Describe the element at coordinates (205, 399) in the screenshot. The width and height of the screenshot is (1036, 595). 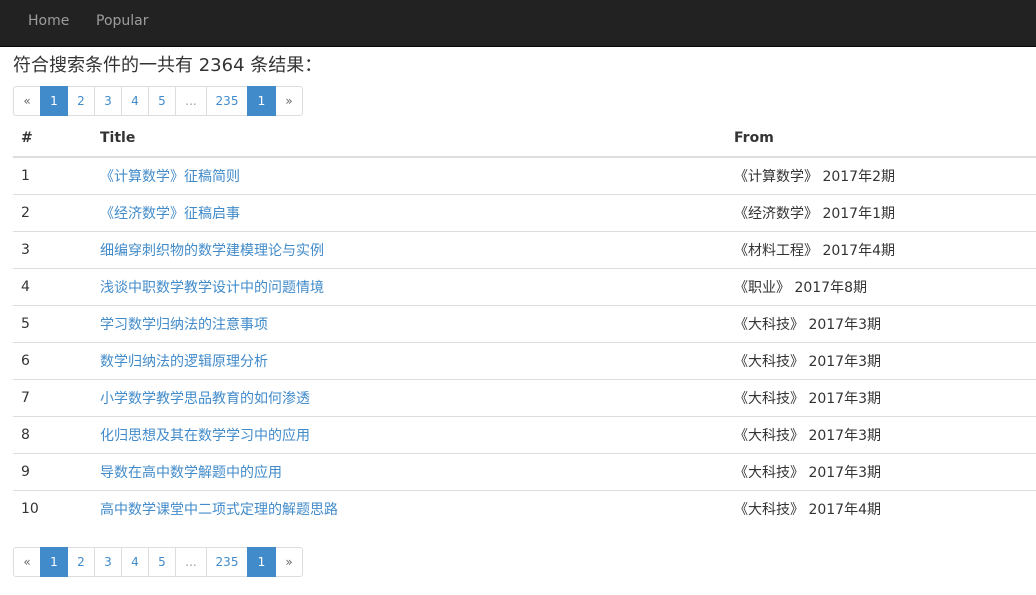
I see `row-title-link: 小学数学教学思品教育的如何渗透` at that location.